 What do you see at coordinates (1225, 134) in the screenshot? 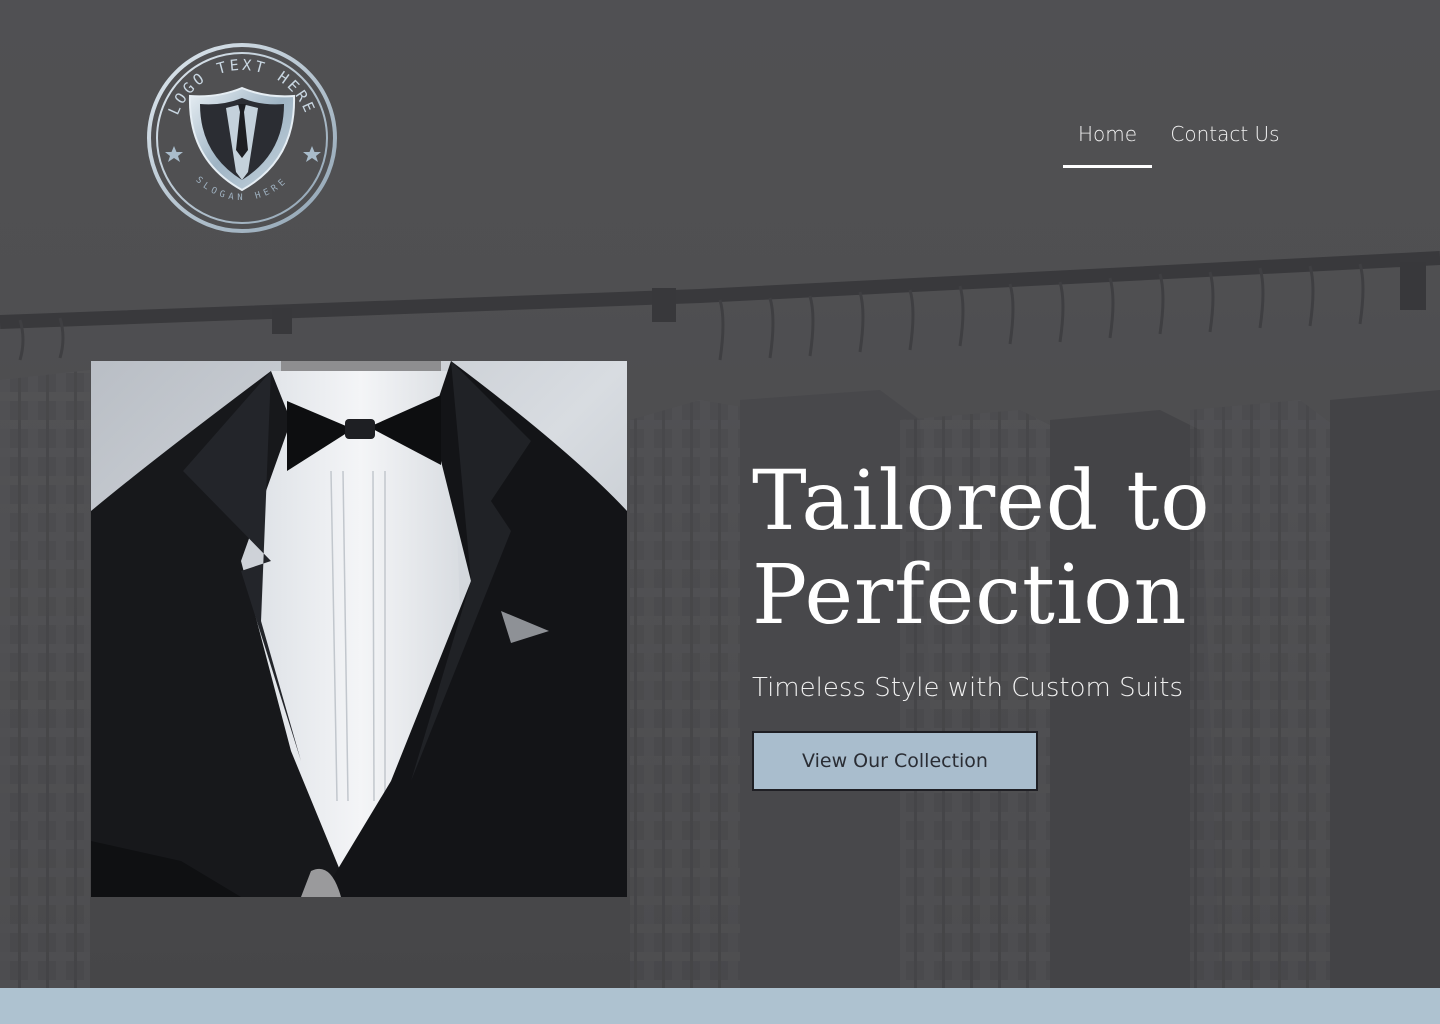
I see `nav-contact-us: Contact Us` at bounding box center [1225, 134].